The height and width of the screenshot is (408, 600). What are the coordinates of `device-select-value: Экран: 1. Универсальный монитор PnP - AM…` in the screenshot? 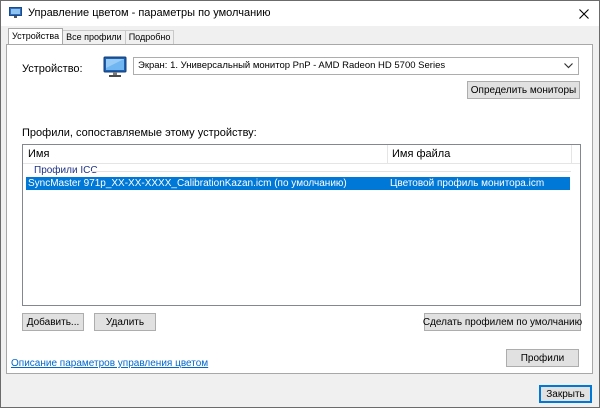 It's located at (292, 65).